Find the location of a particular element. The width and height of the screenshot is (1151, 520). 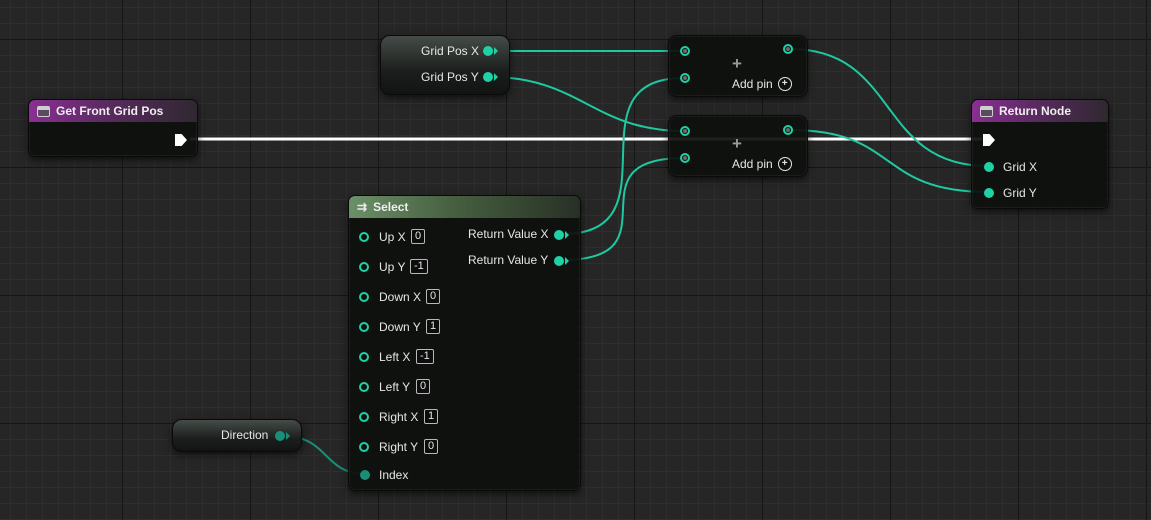

grid-y-pin is located at coordinates (989, 193).